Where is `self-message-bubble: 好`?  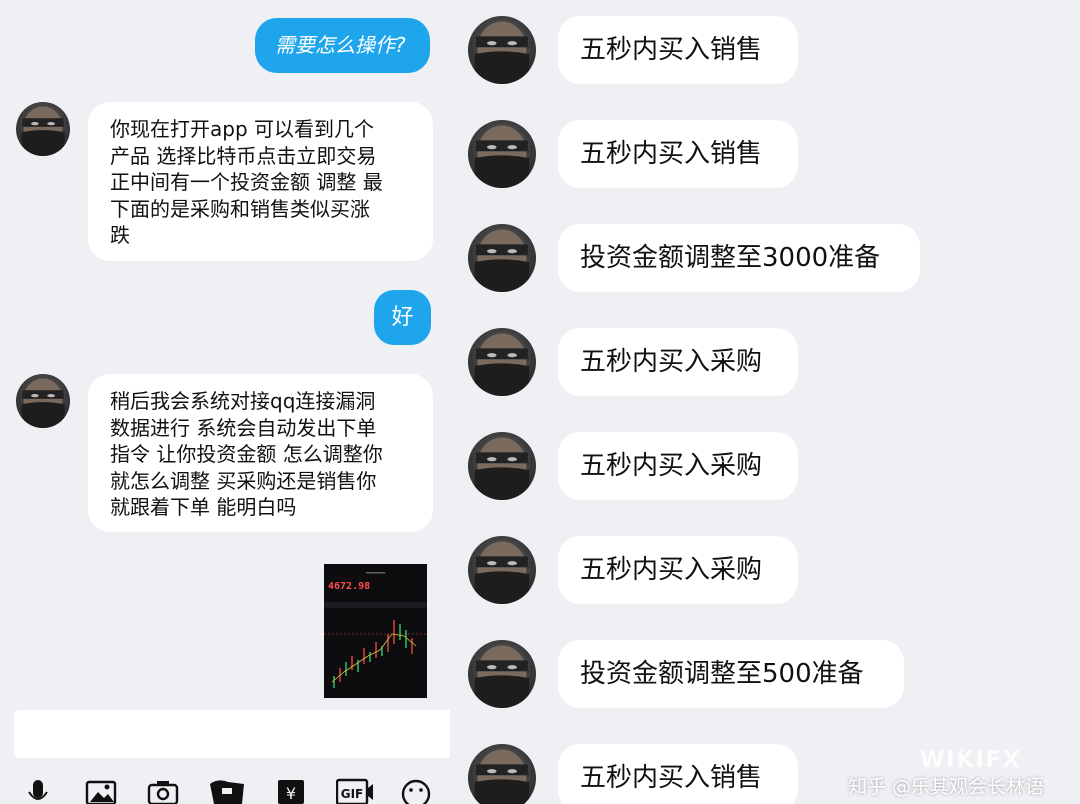 self-message-bubble: 好 is located at coordinates (402, 317).